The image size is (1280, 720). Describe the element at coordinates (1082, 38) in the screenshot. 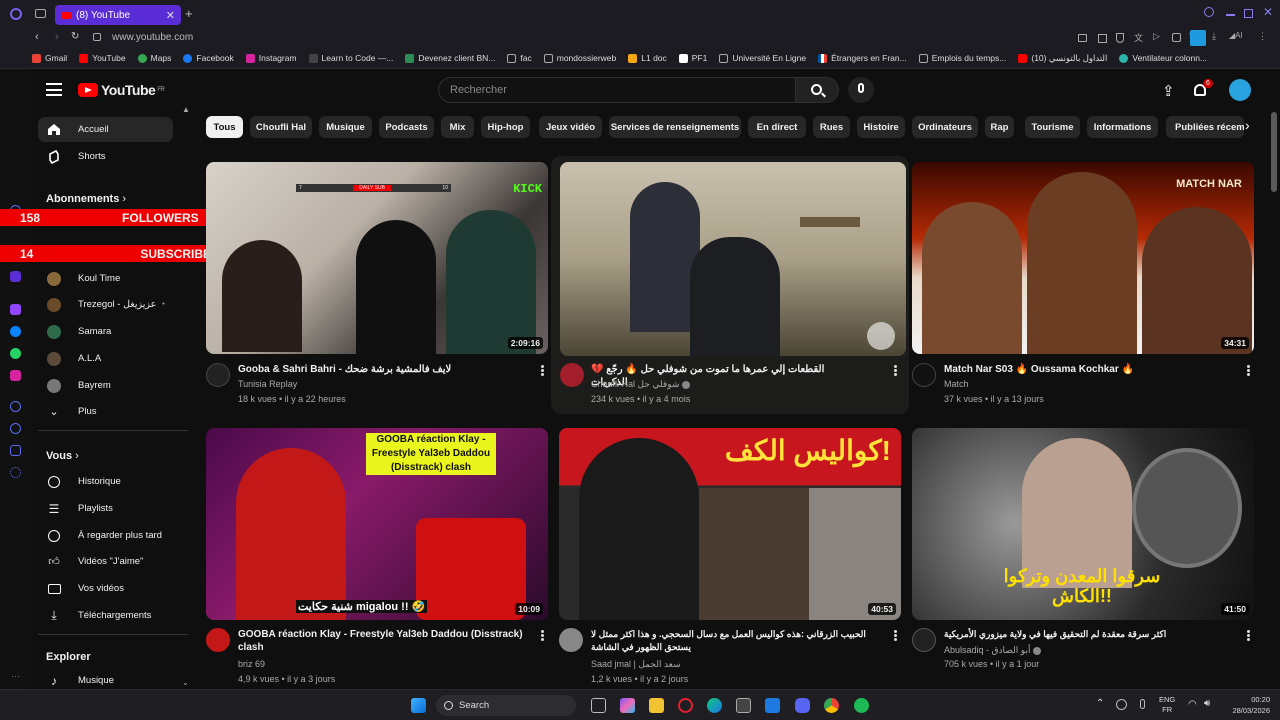

I see `camera-icon` at that location.